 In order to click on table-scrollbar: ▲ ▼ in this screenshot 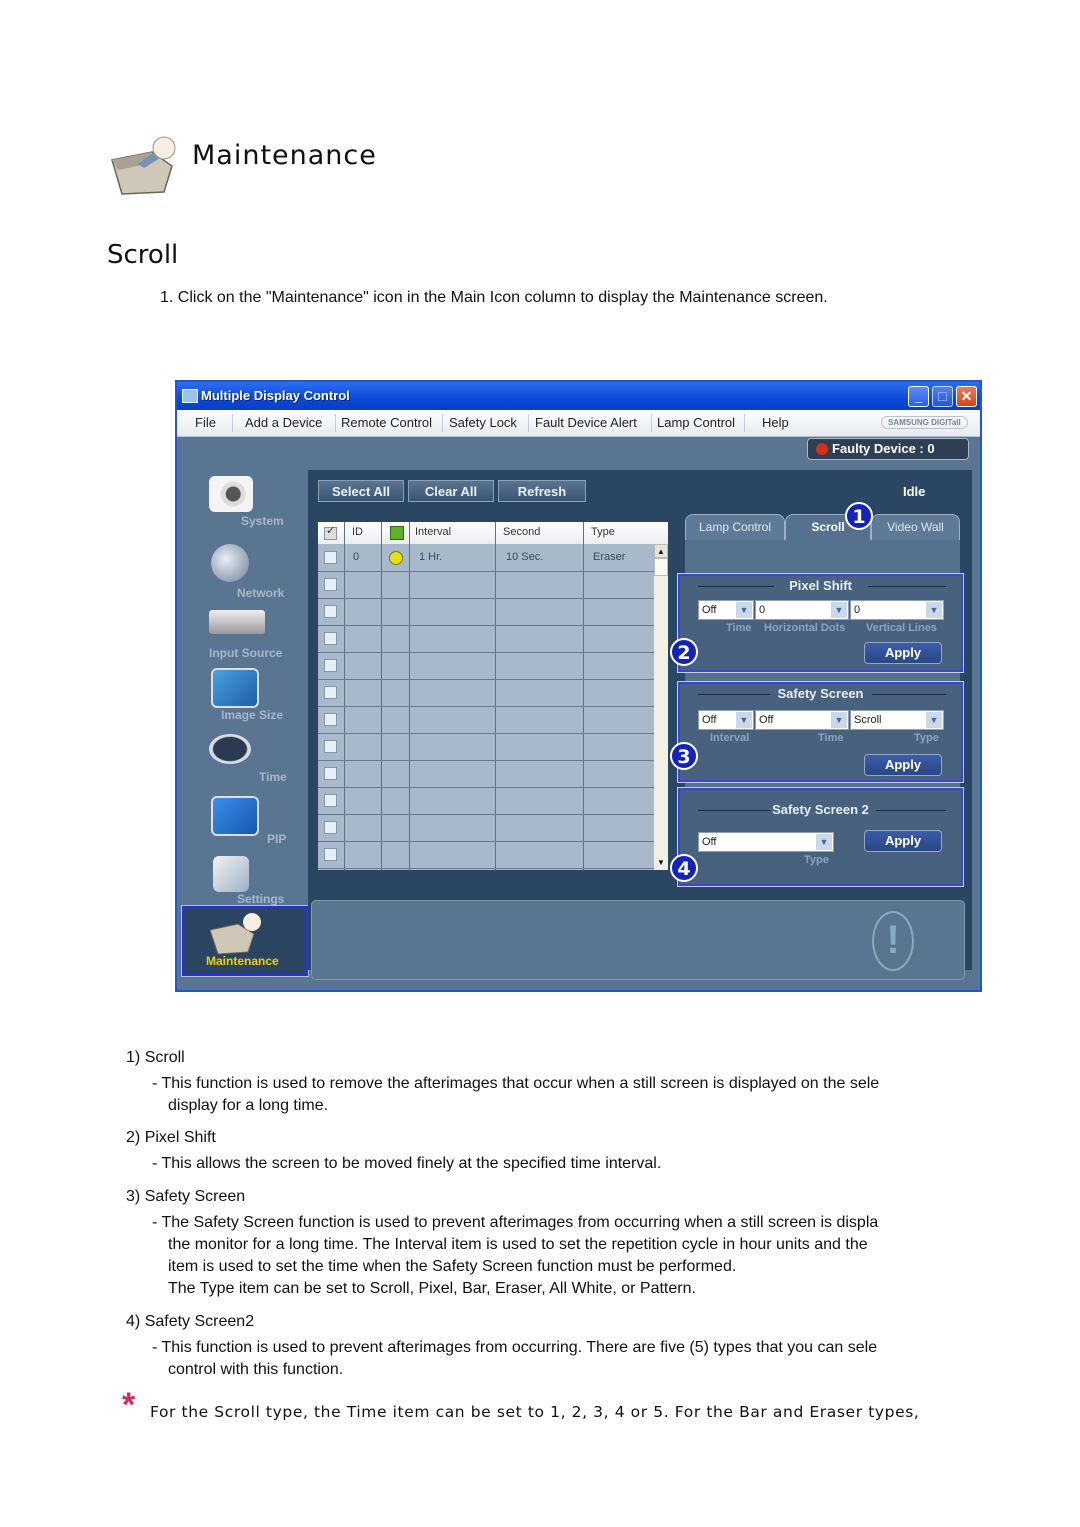, I will do `click(661, 707)`.